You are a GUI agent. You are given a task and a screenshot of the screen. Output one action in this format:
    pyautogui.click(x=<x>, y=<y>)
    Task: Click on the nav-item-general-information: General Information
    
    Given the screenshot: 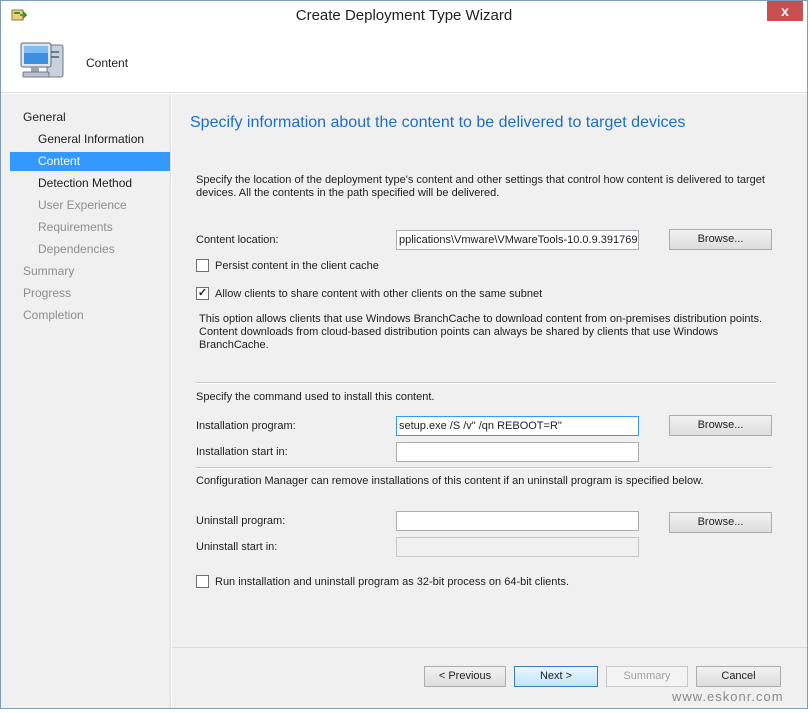 What is the action you would take?
    pyautogui.click(x=103, y=139)
    